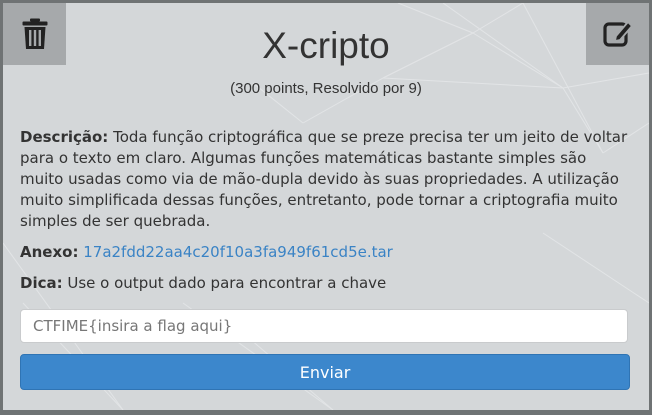  I want to click on hint-label: Dica:, so click(41, 283).